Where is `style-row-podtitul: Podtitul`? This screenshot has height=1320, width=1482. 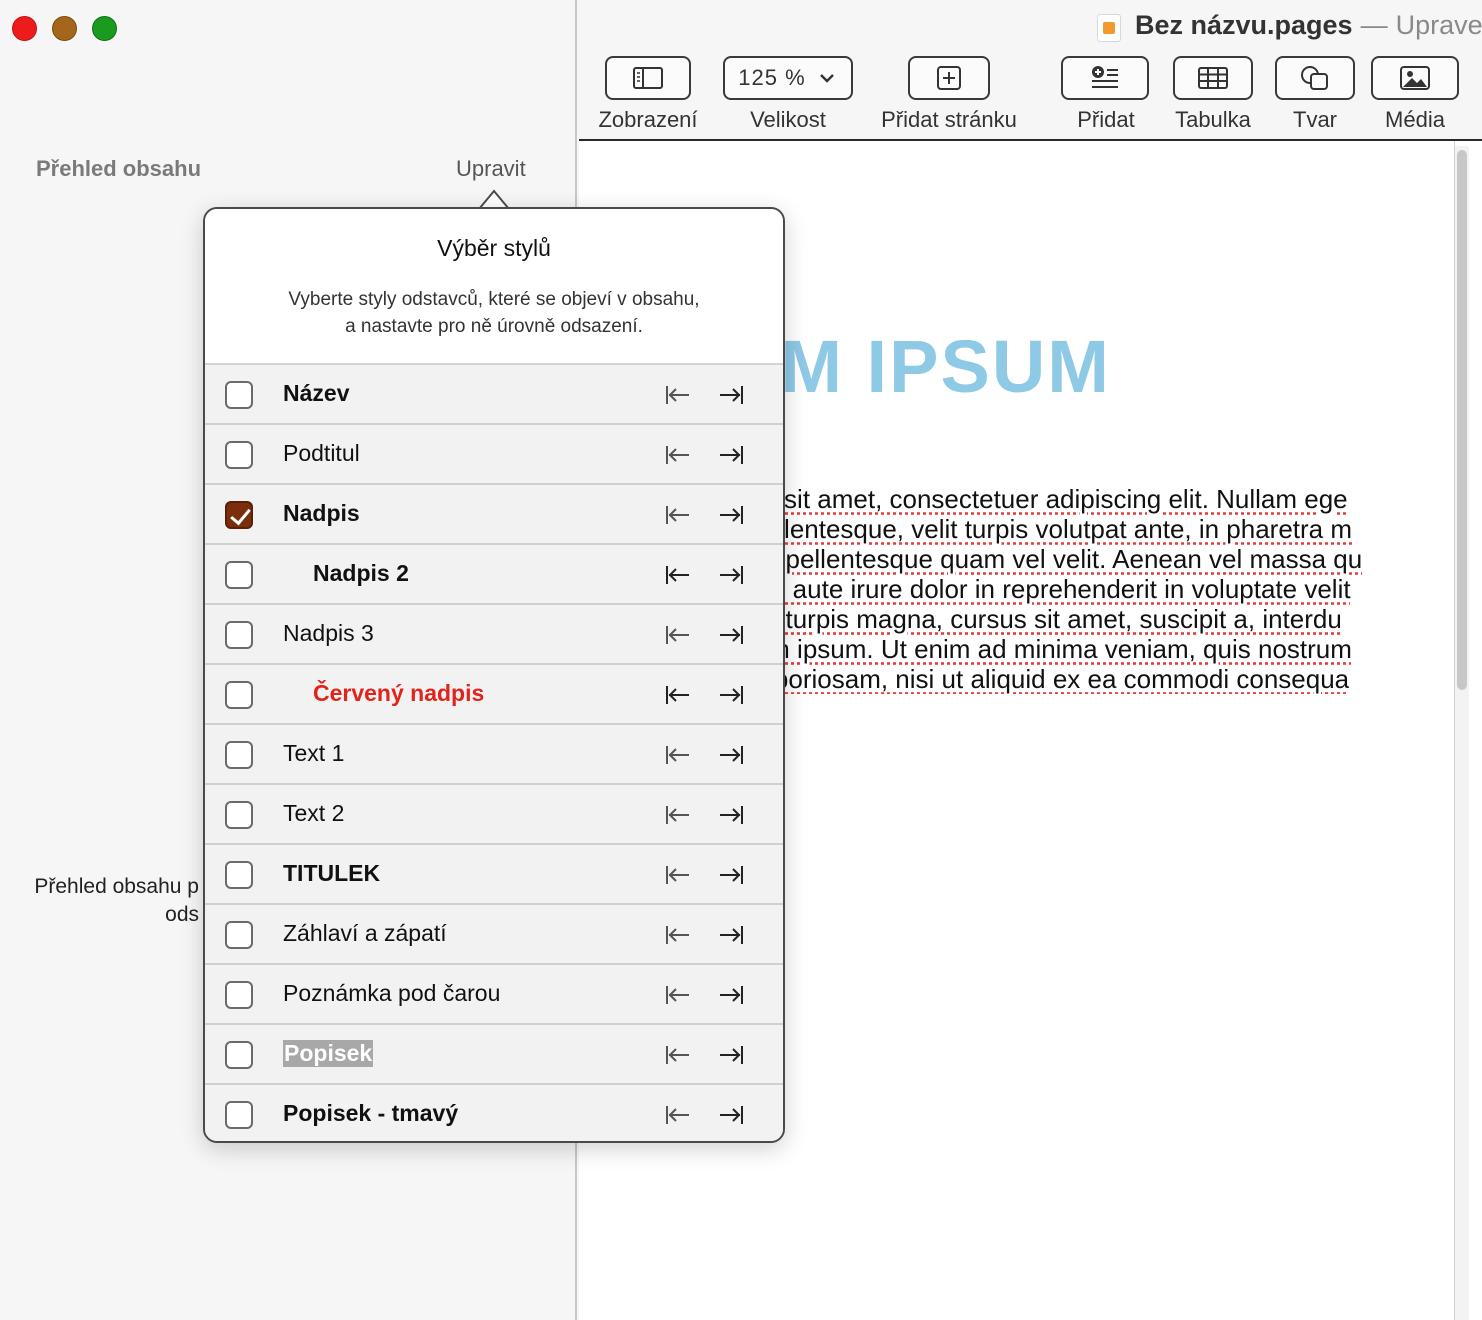 style-row-podtitul: Podtitul is located at coordinates (494, 455).